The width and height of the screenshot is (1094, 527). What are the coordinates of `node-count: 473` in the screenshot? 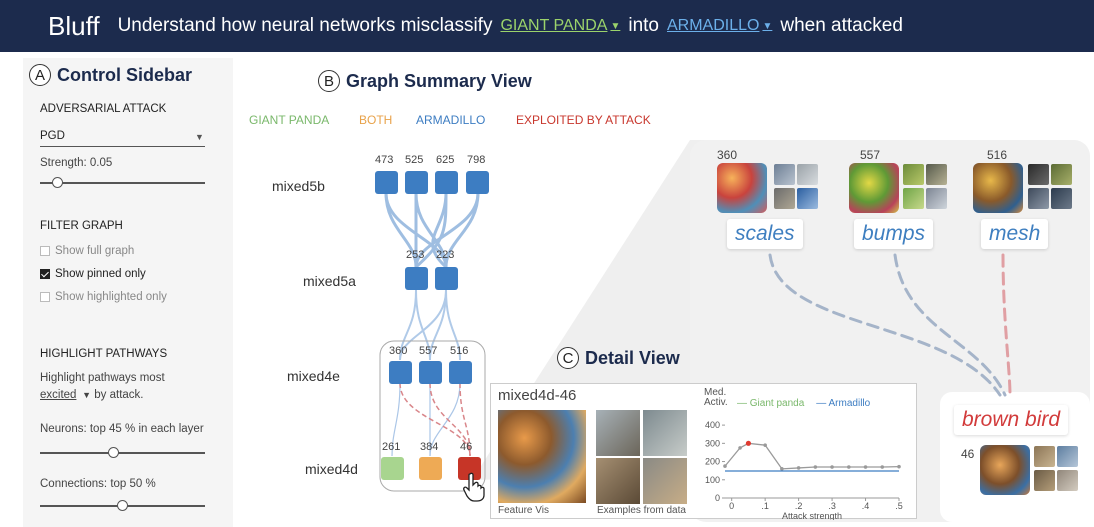 It's located at (384, 160).